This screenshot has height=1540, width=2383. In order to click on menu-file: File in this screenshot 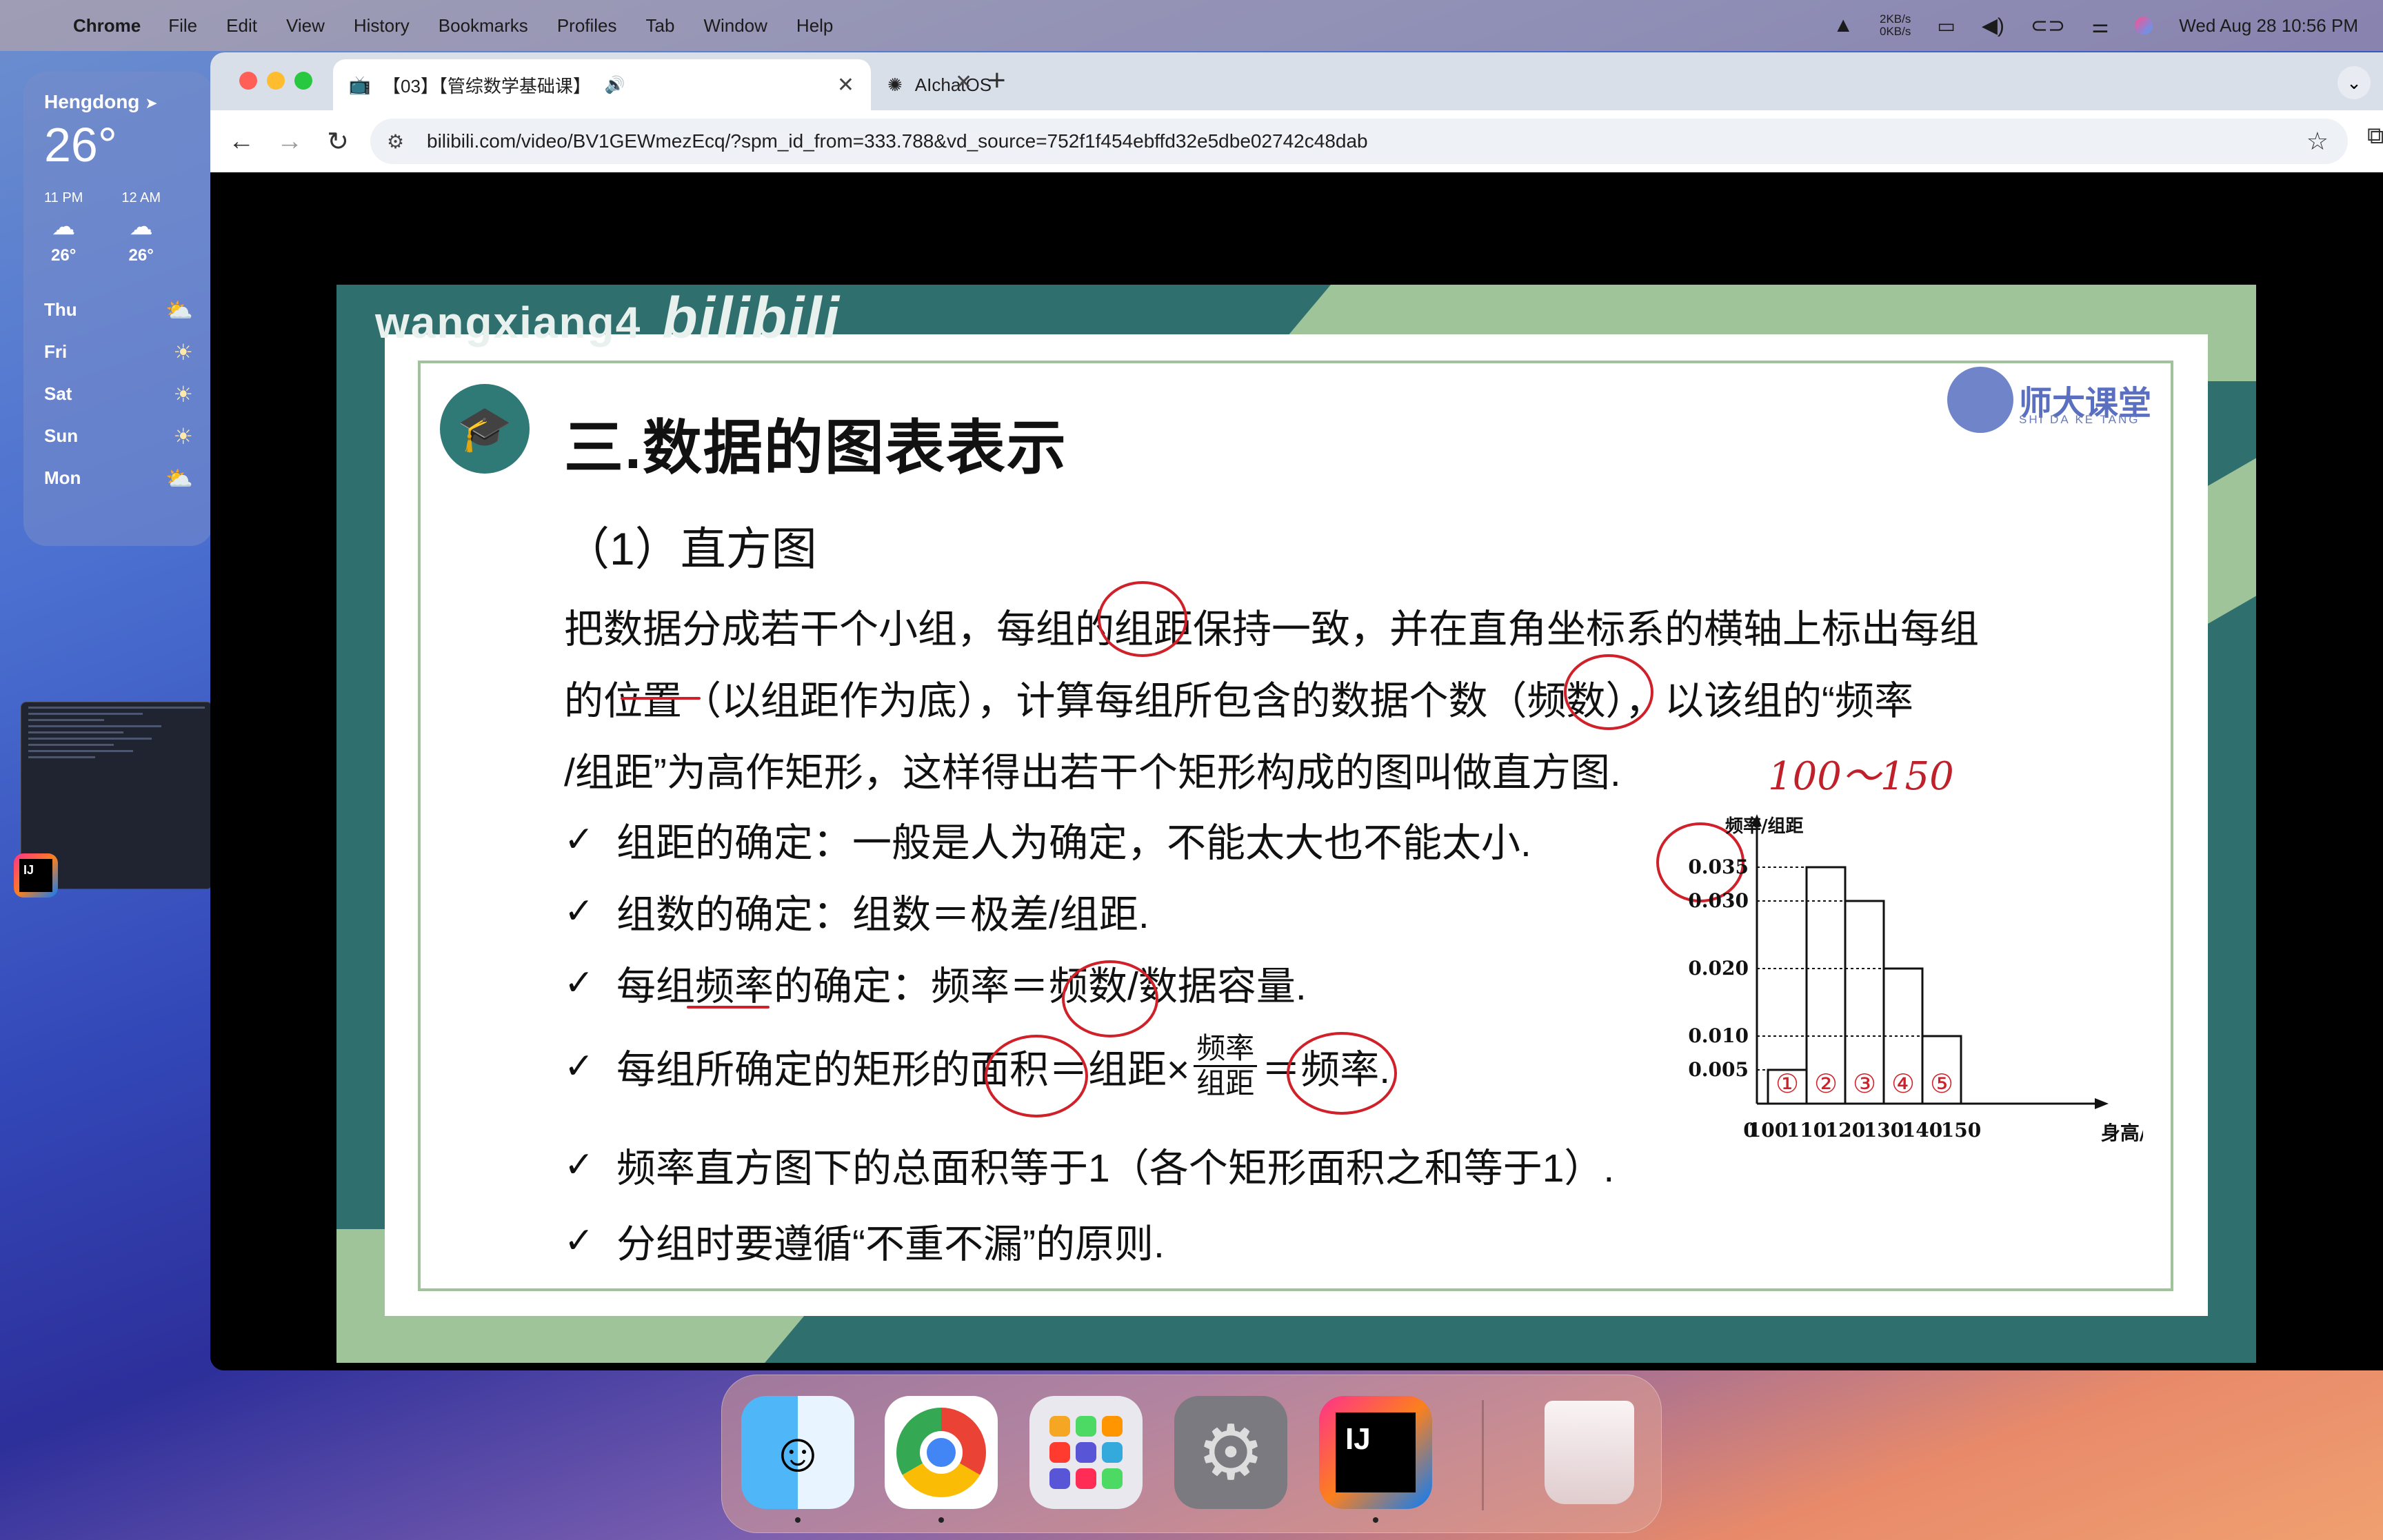, I will do `click(182, 26)`.